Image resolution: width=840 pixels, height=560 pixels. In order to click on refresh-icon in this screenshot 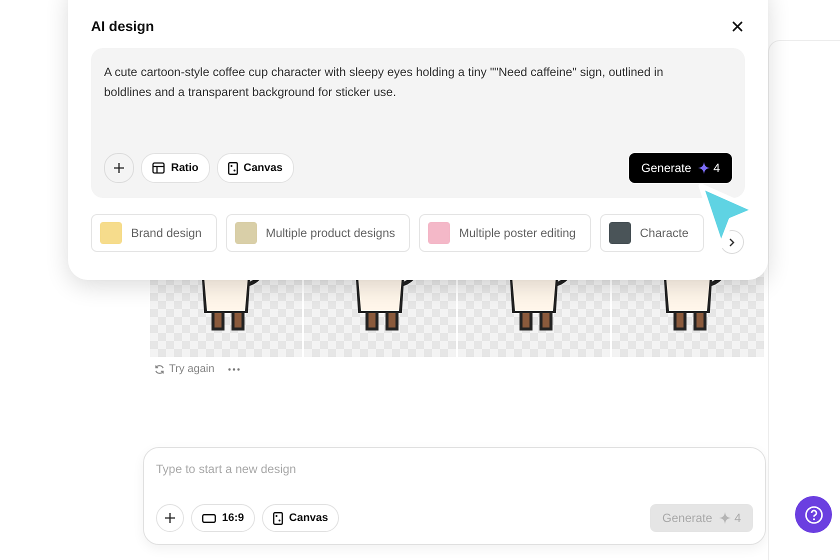, I will do `click(159, 369)`.